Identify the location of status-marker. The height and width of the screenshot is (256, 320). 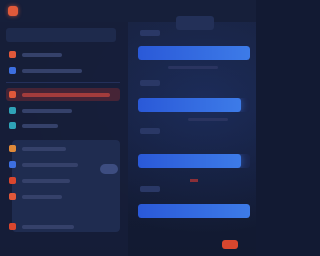
(194, 180).